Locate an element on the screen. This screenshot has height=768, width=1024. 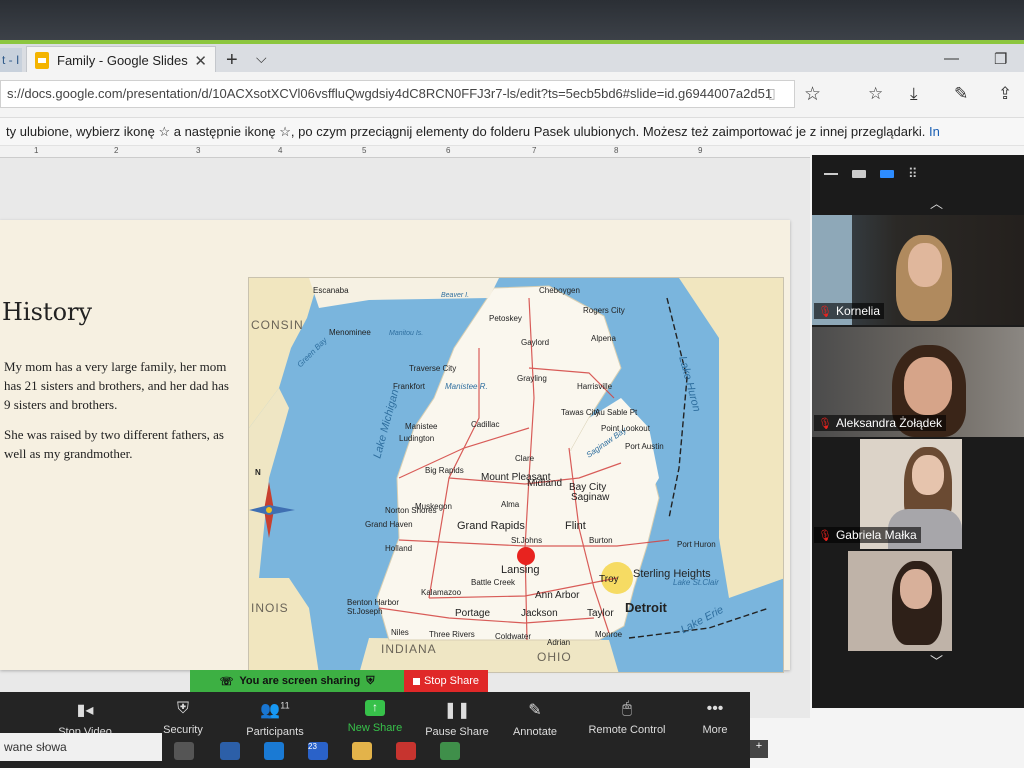
scroll-down-chevron-icon: ﹀ is located at coordinates (936, 660).